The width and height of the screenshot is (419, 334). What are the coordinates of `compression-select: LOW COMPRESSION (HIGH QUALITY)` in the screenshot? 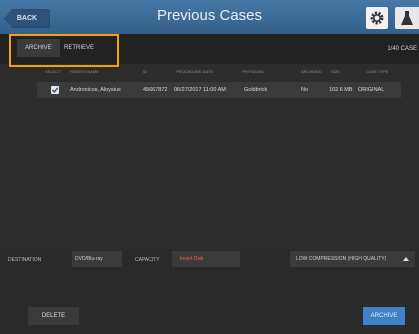 It's located at (352, 259).